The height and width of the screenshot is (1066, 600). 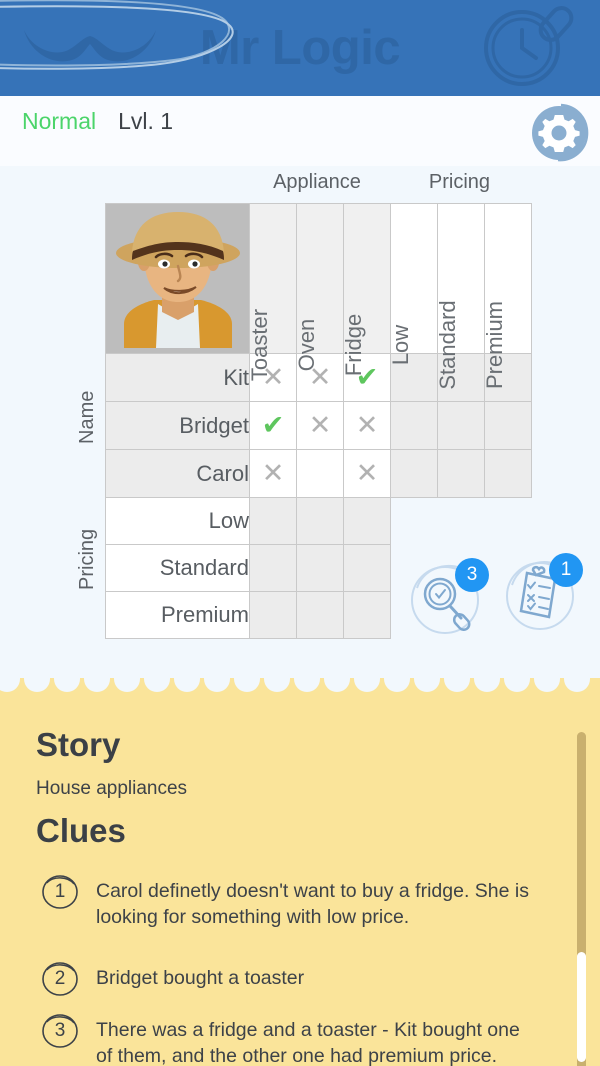 I want to click on clue-number: 3, so click(x=60, y=1030).